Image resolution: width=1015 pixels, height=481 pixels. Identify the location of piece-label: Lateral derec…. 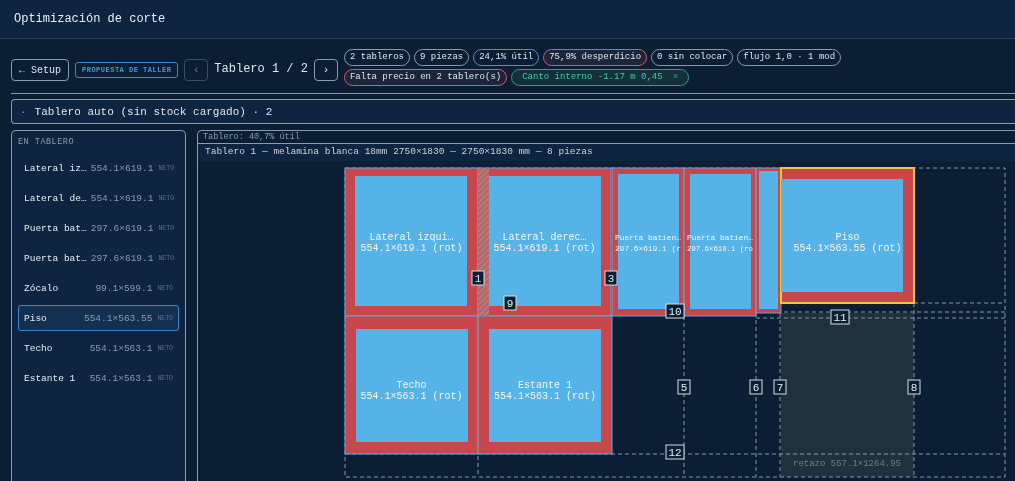
(544, 237).